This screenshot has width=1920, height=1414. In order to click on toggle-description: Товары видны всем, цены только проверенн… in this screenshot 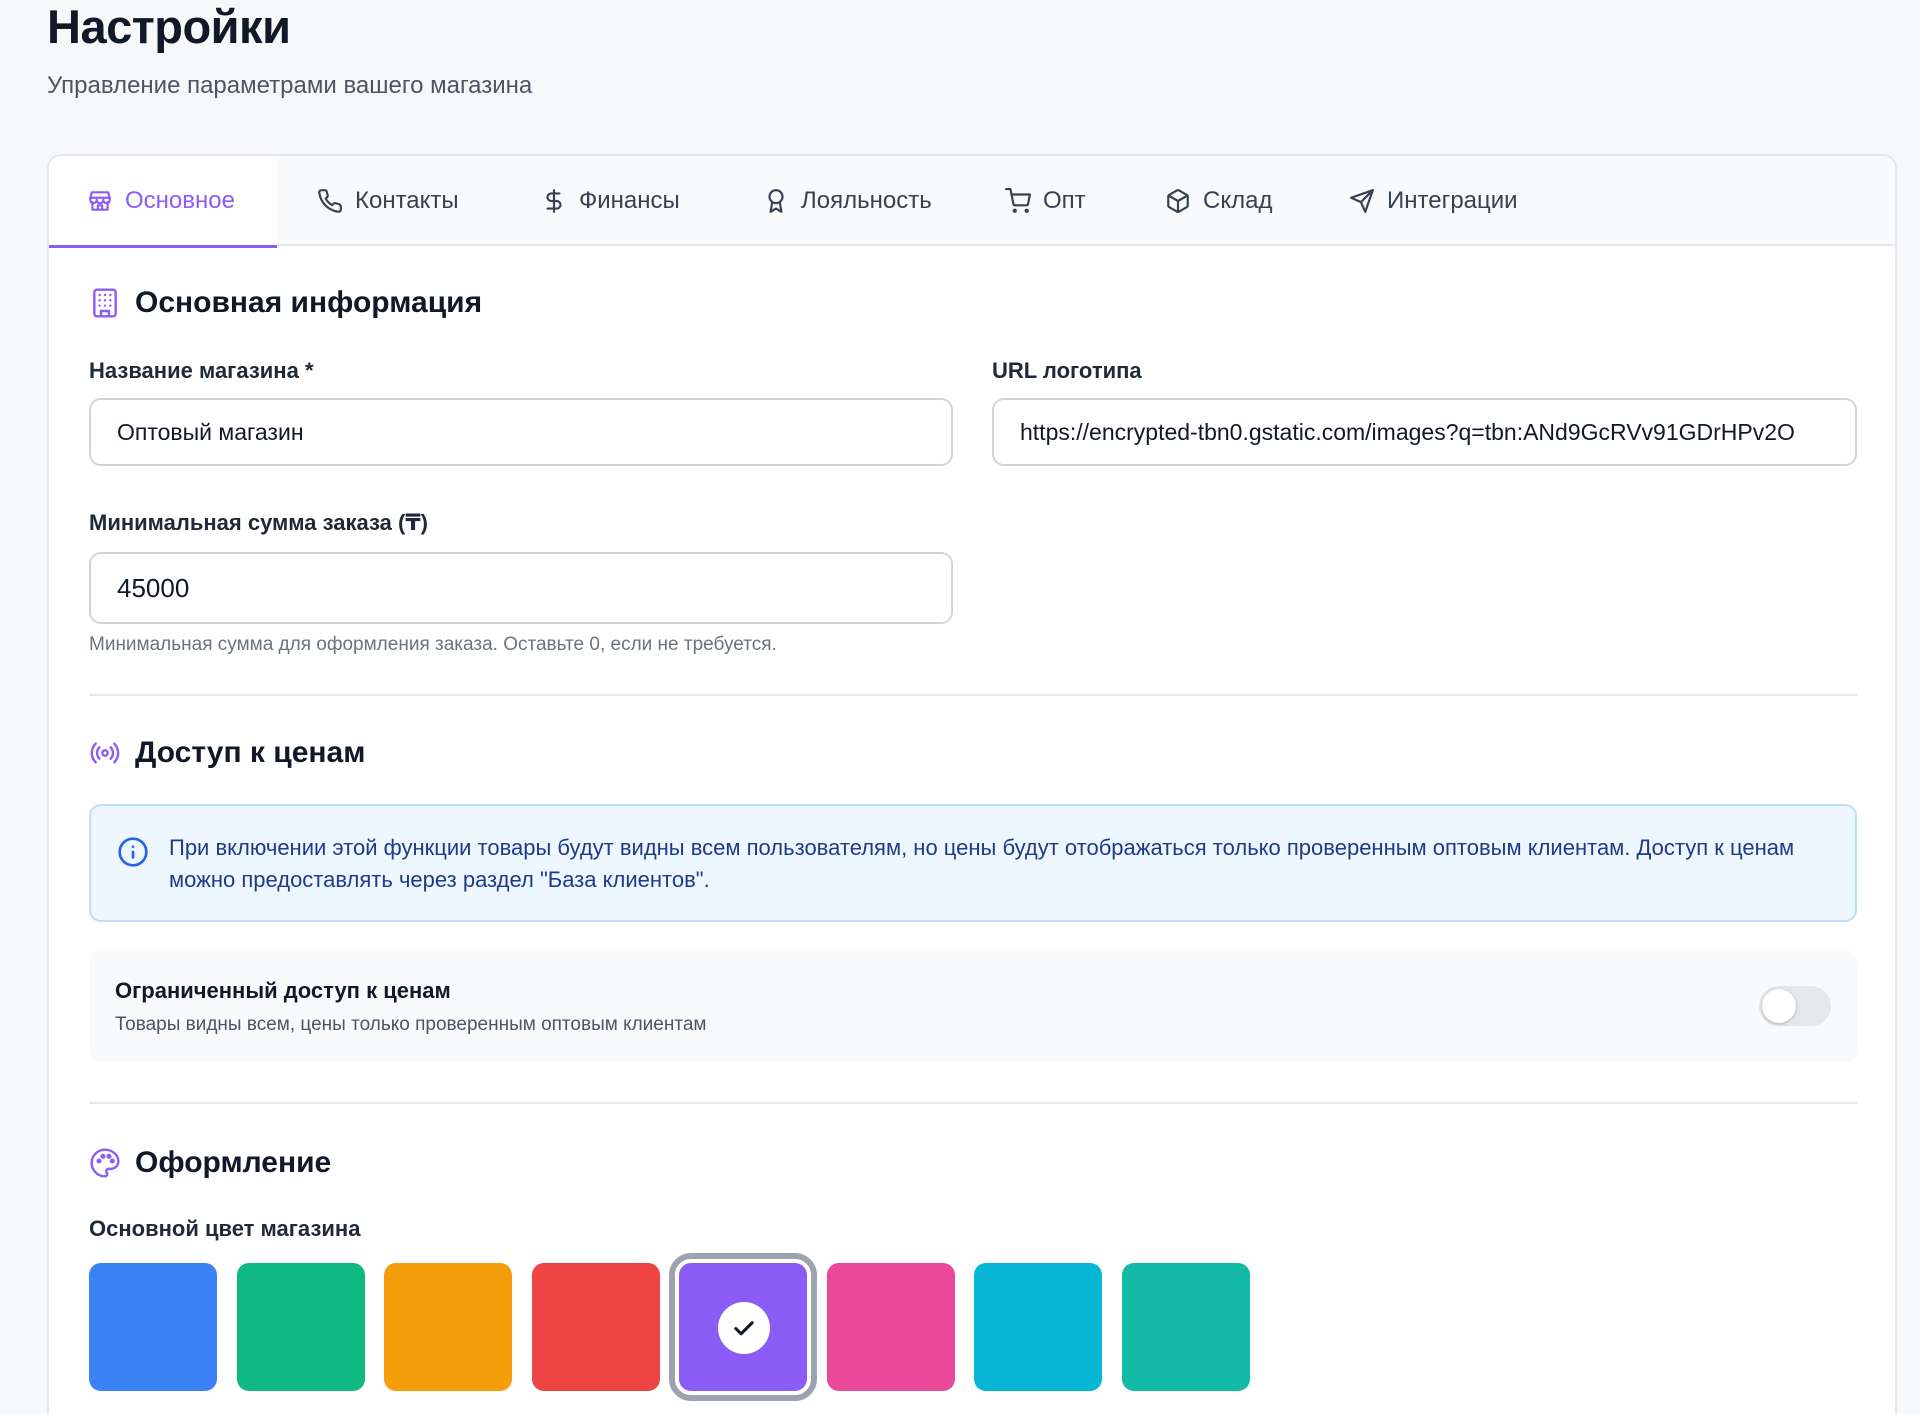, I will do `click(411, 1024)`.